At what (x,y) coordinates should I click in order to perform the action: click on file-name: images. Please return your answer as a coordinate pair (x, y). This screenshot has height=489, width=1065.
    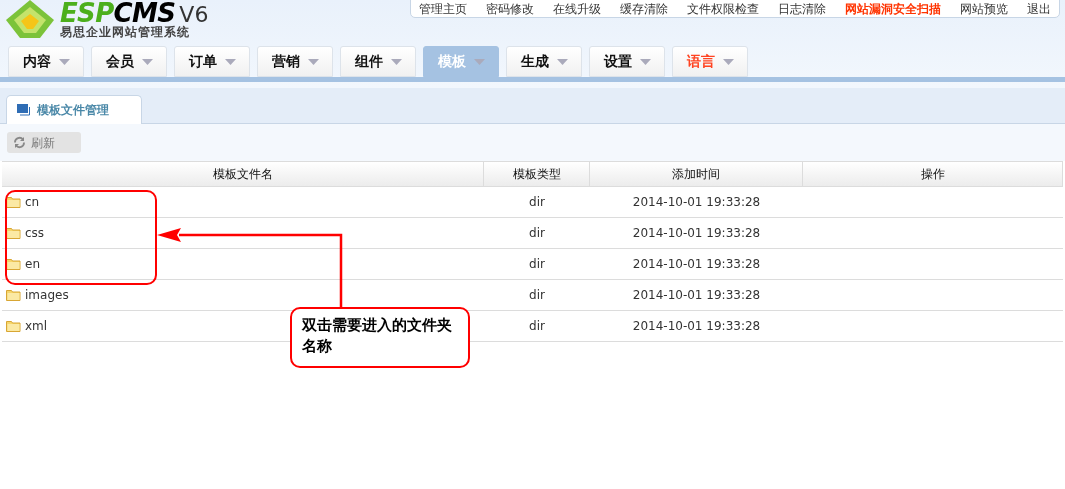
    Looking at the image, I should click on (47, 295).